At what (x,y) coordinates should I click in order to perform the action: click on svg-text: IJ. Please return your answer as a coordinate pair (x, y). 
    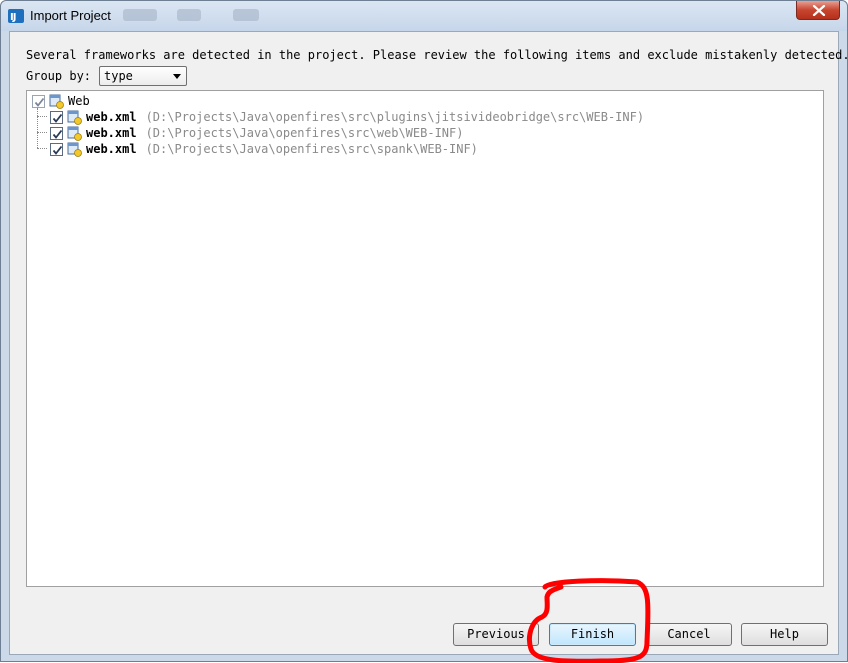
    Looking at the image, I should click on (13, 17).